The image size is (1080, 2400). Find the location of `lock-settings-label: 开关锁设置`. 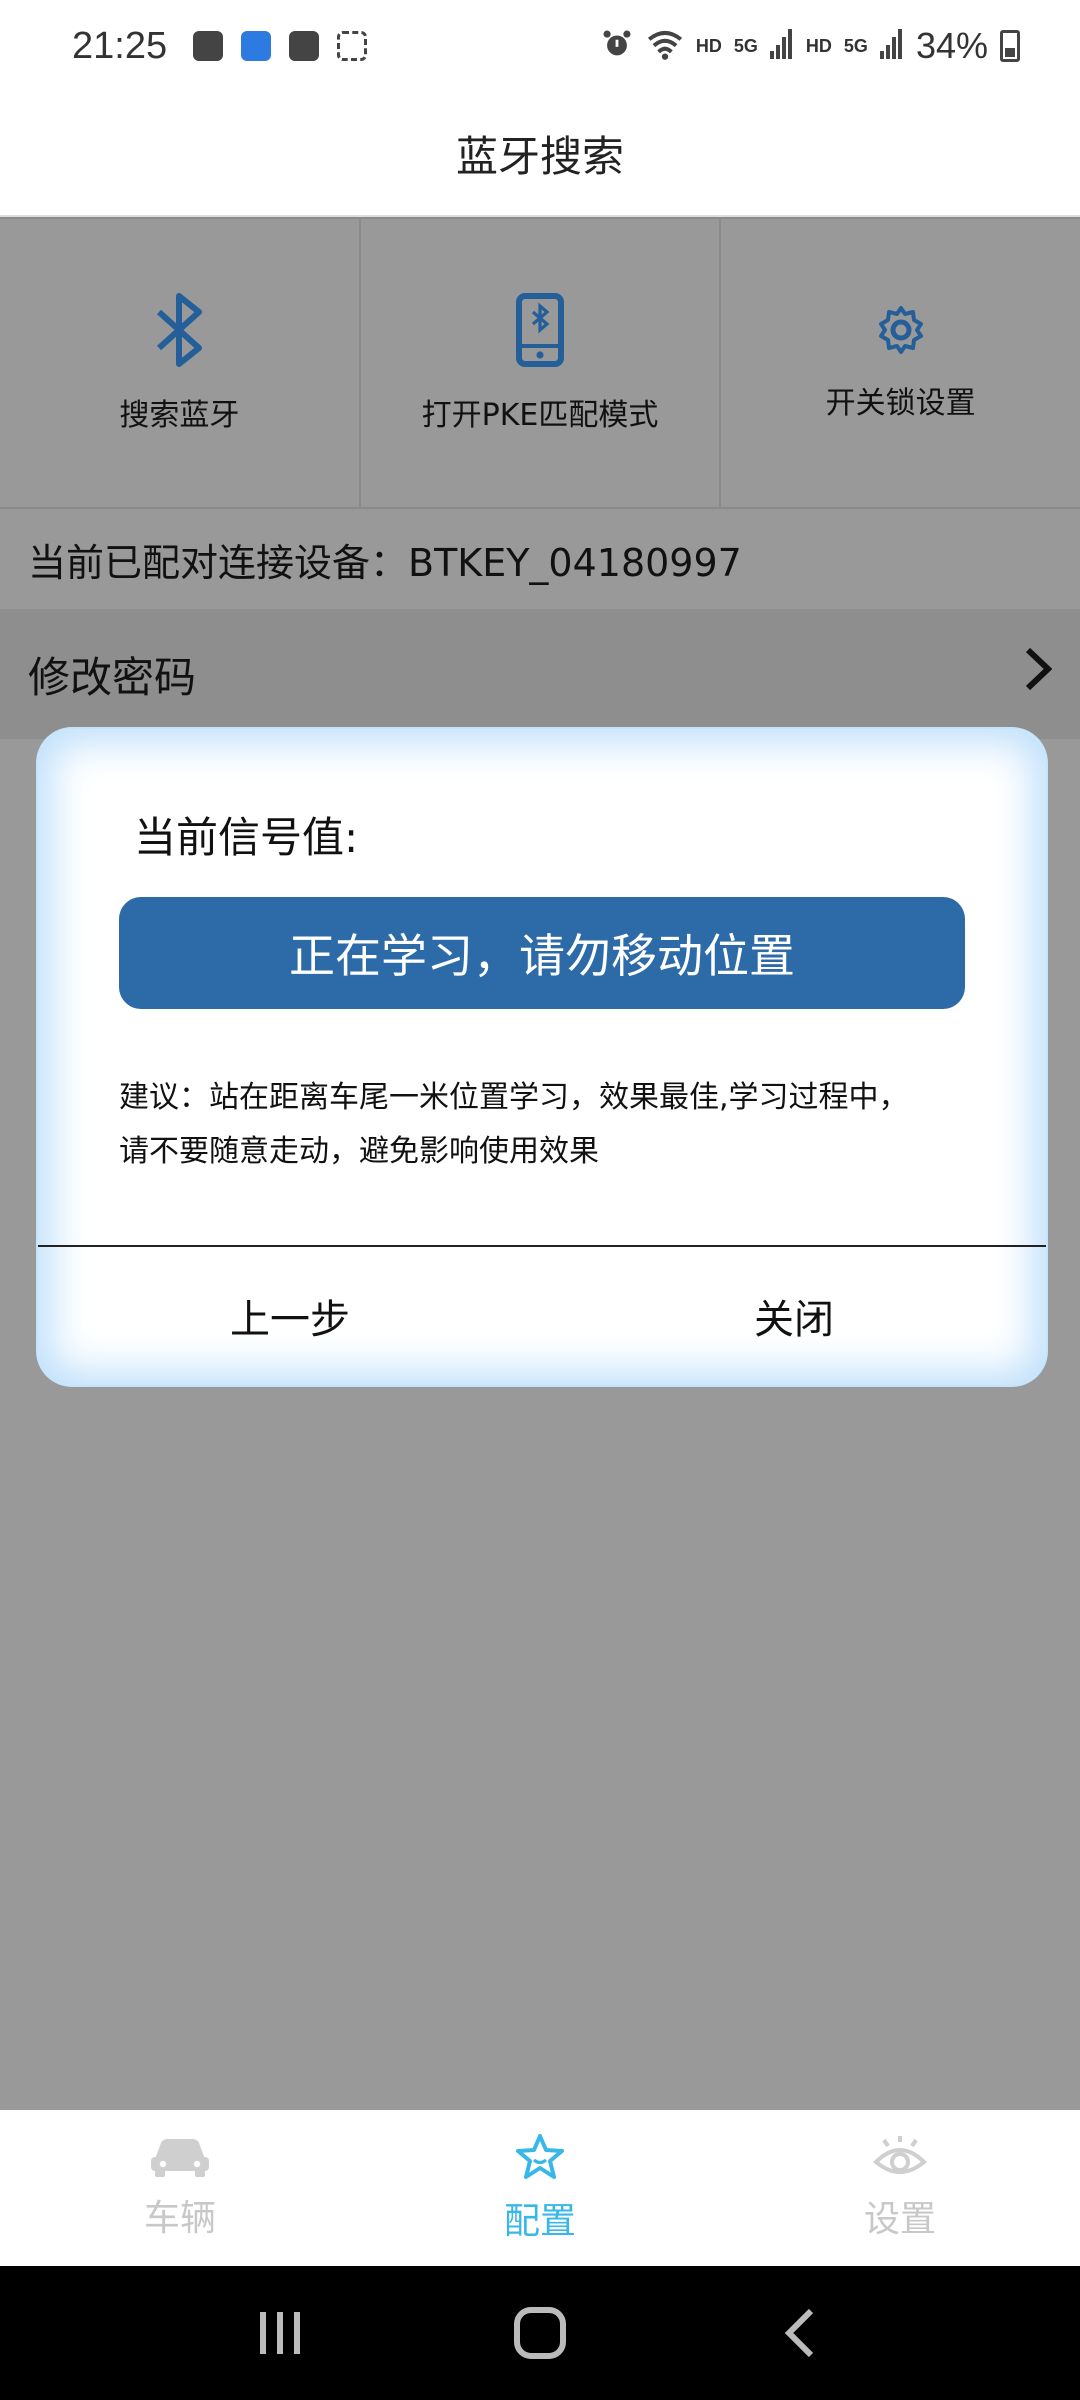

lock-settings-label: 开关锁设置 is located at coordinates (900, 403).